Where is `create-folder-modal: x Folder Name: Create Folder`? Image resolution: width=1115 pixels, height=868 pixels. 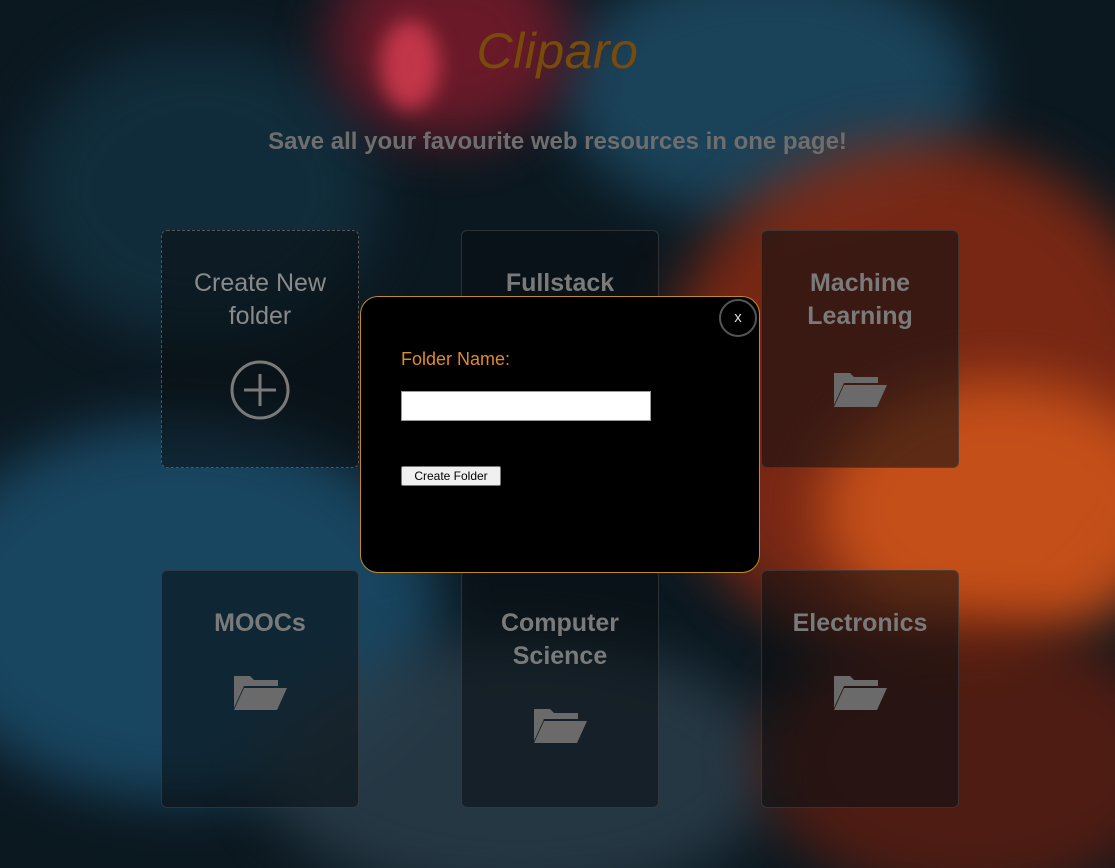 create-folder-modal: x Folder Name: Create Folder is located at coordinates (560, 434).